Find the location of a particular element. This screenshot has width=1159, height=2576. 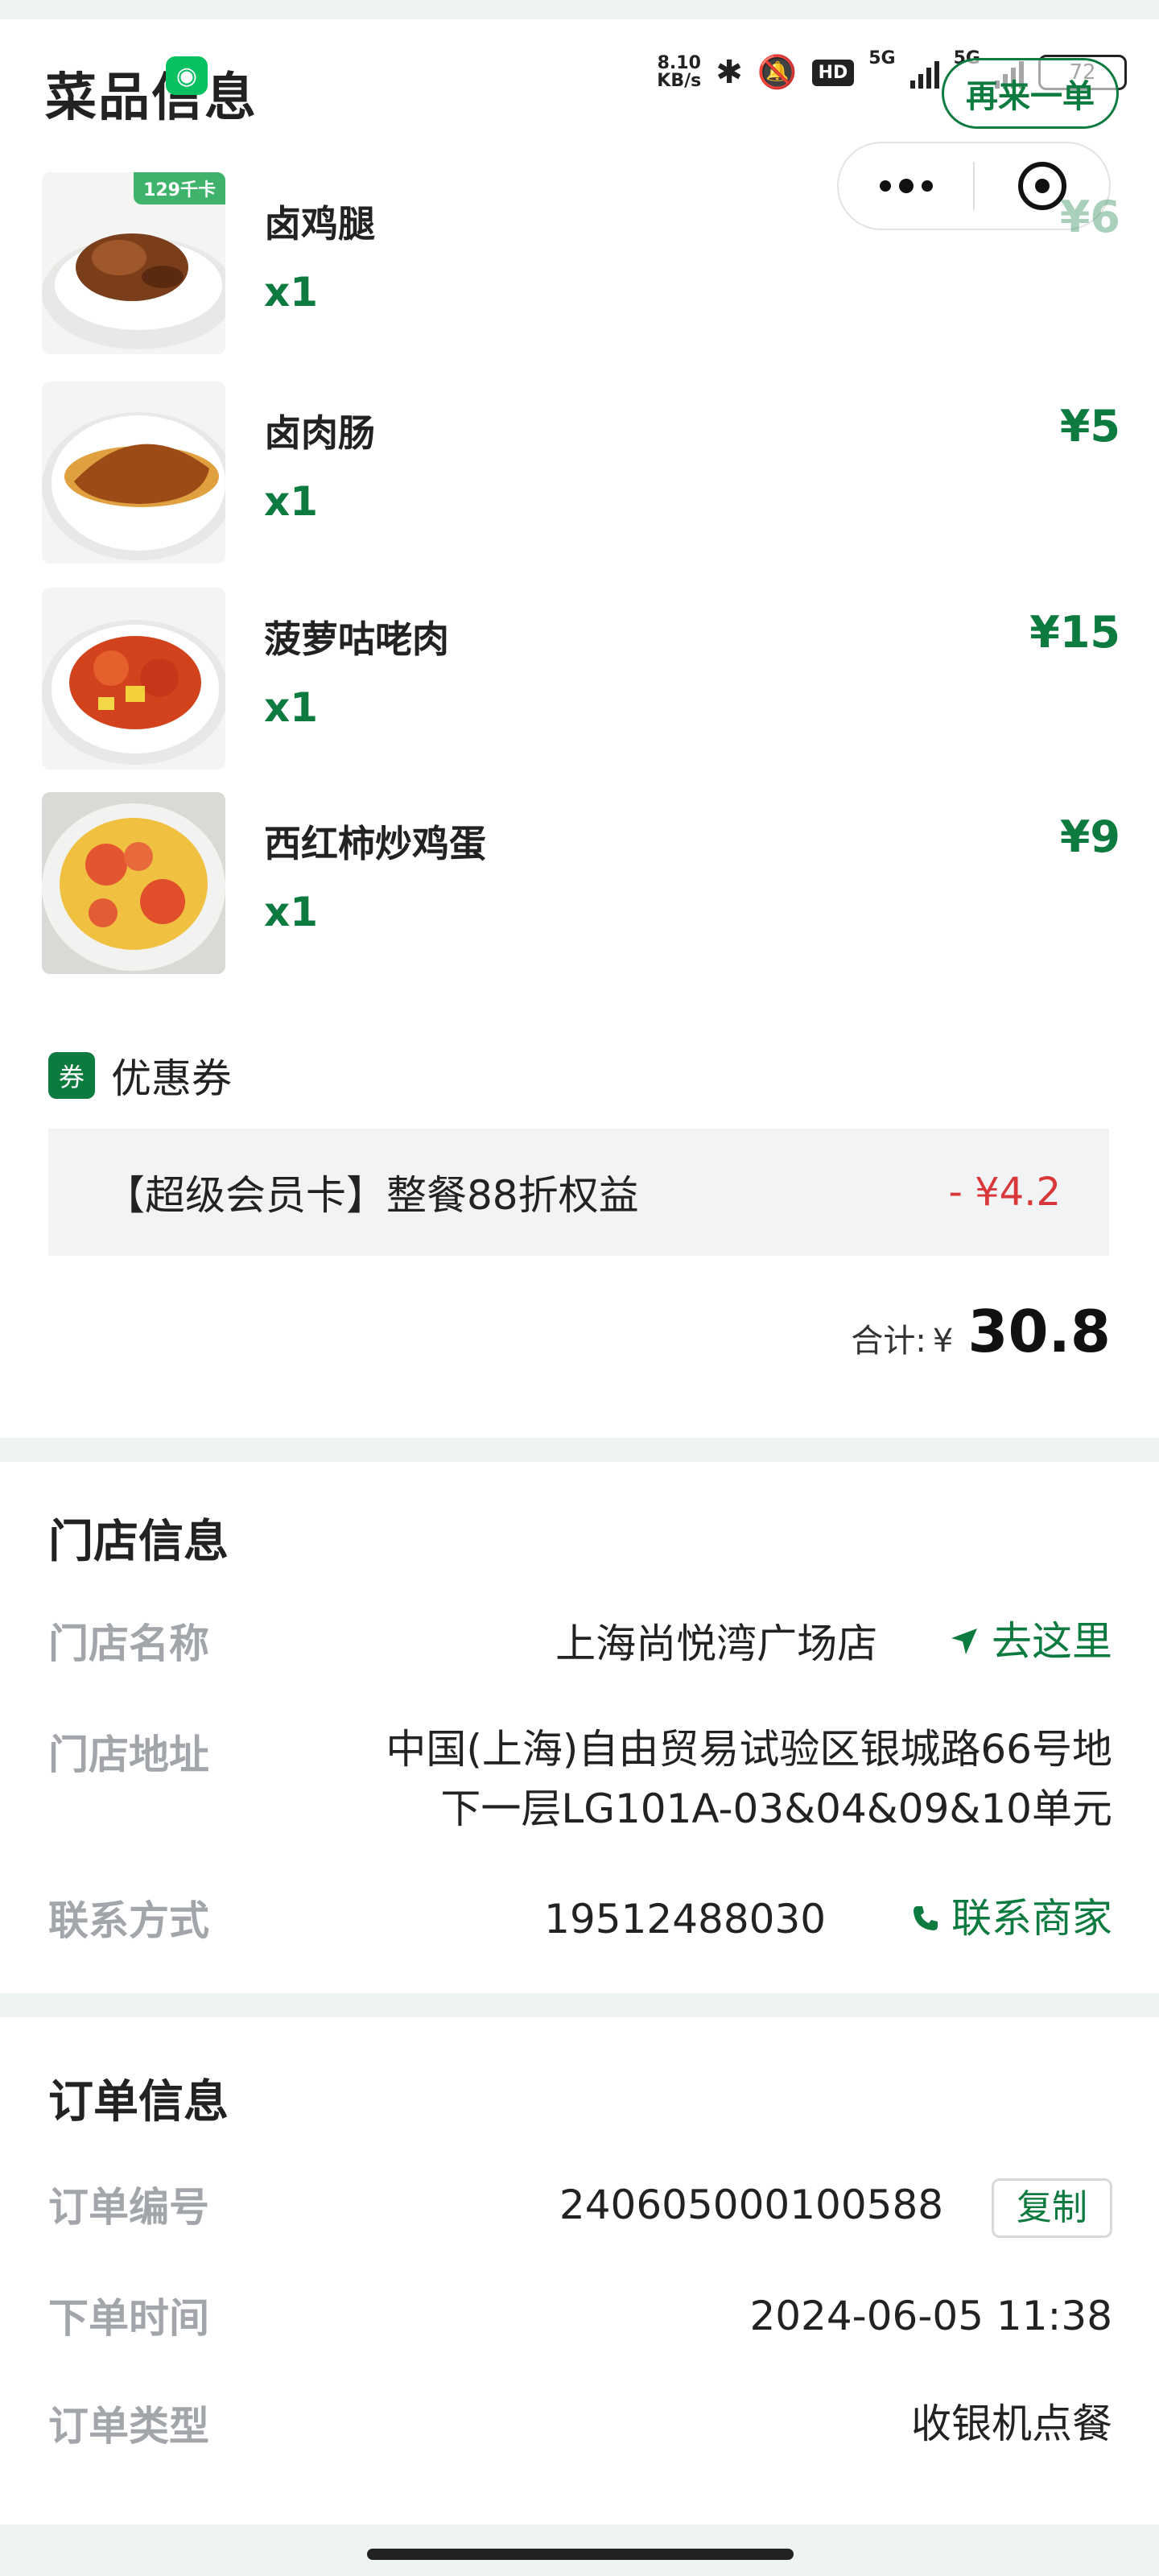

coupon-title: 优惠券 is located at coordinates (171, 1078).